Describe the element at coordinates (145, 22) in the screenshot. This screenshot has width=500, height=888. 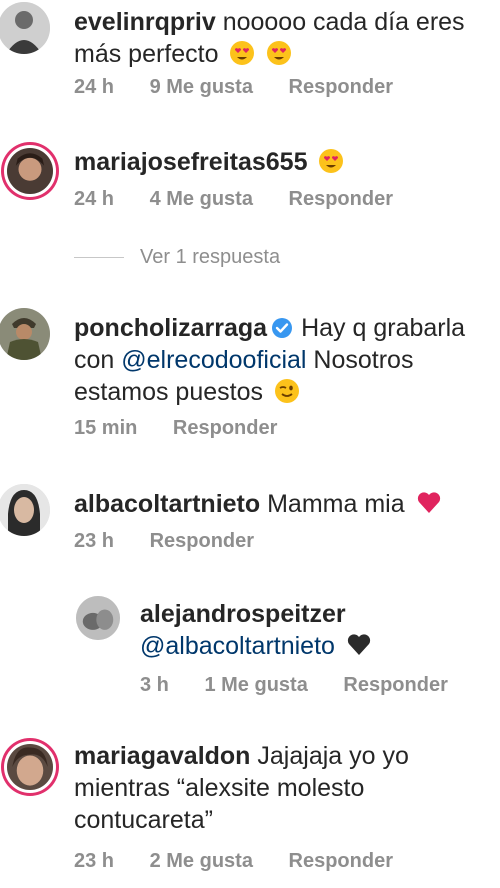
I see `comment-username: evelinrqpriv` at that location.